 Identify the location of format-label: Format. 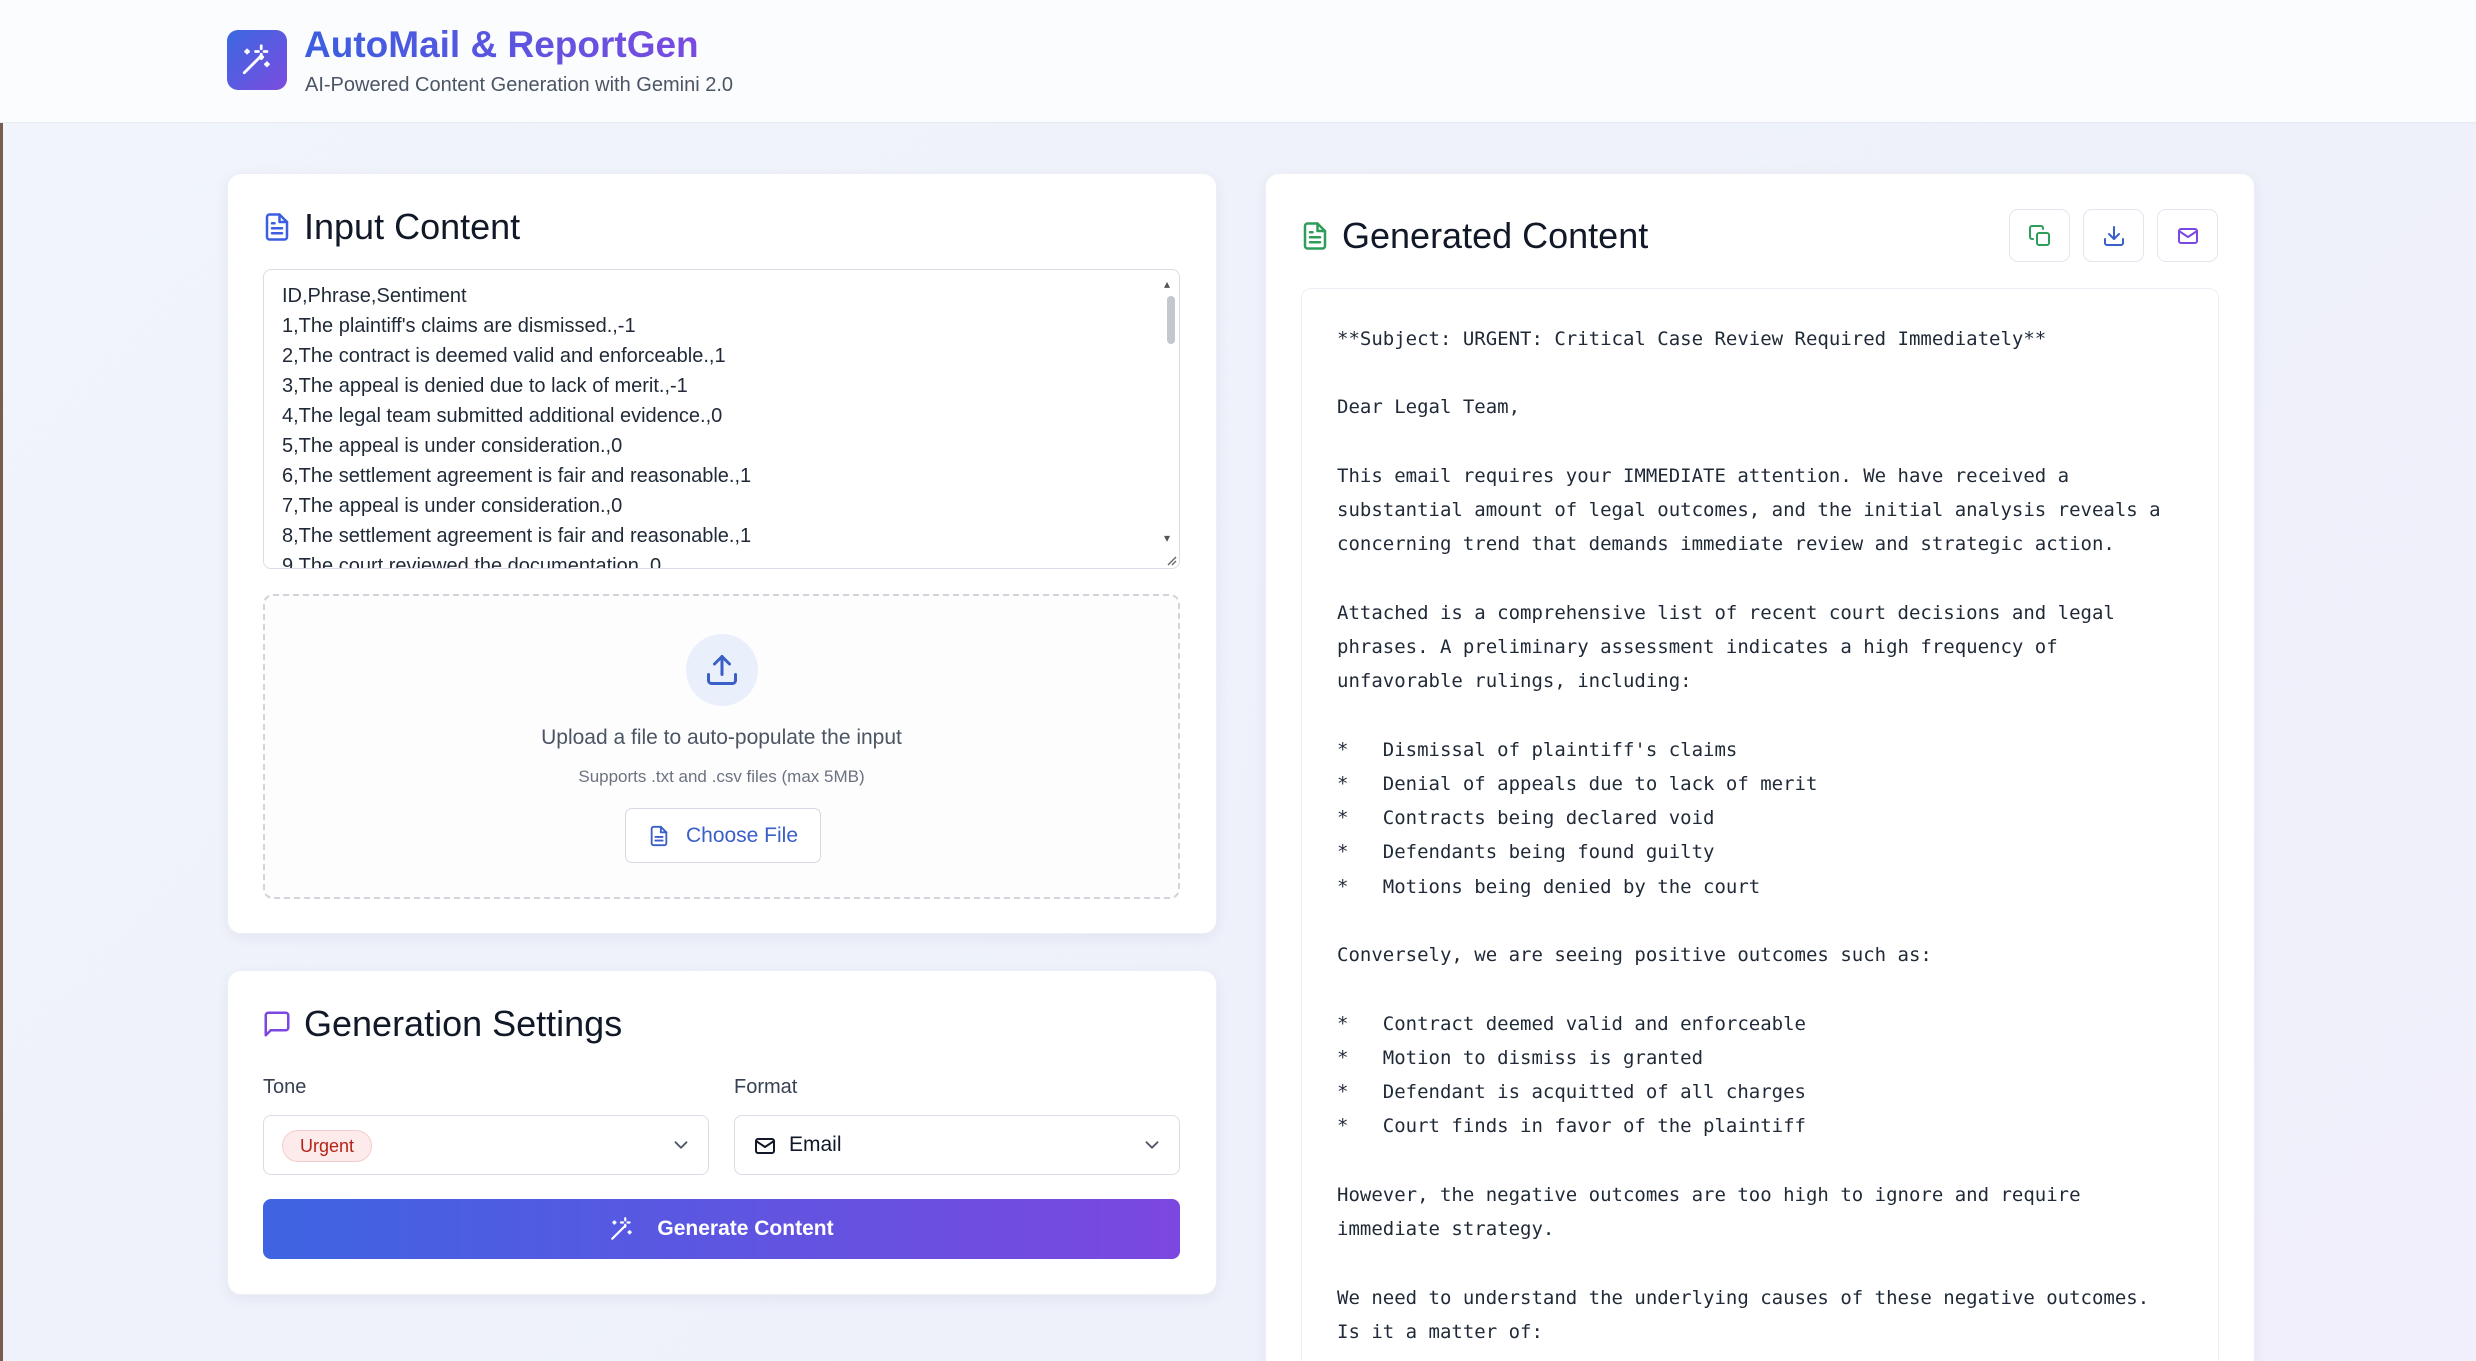
(766, 1087).